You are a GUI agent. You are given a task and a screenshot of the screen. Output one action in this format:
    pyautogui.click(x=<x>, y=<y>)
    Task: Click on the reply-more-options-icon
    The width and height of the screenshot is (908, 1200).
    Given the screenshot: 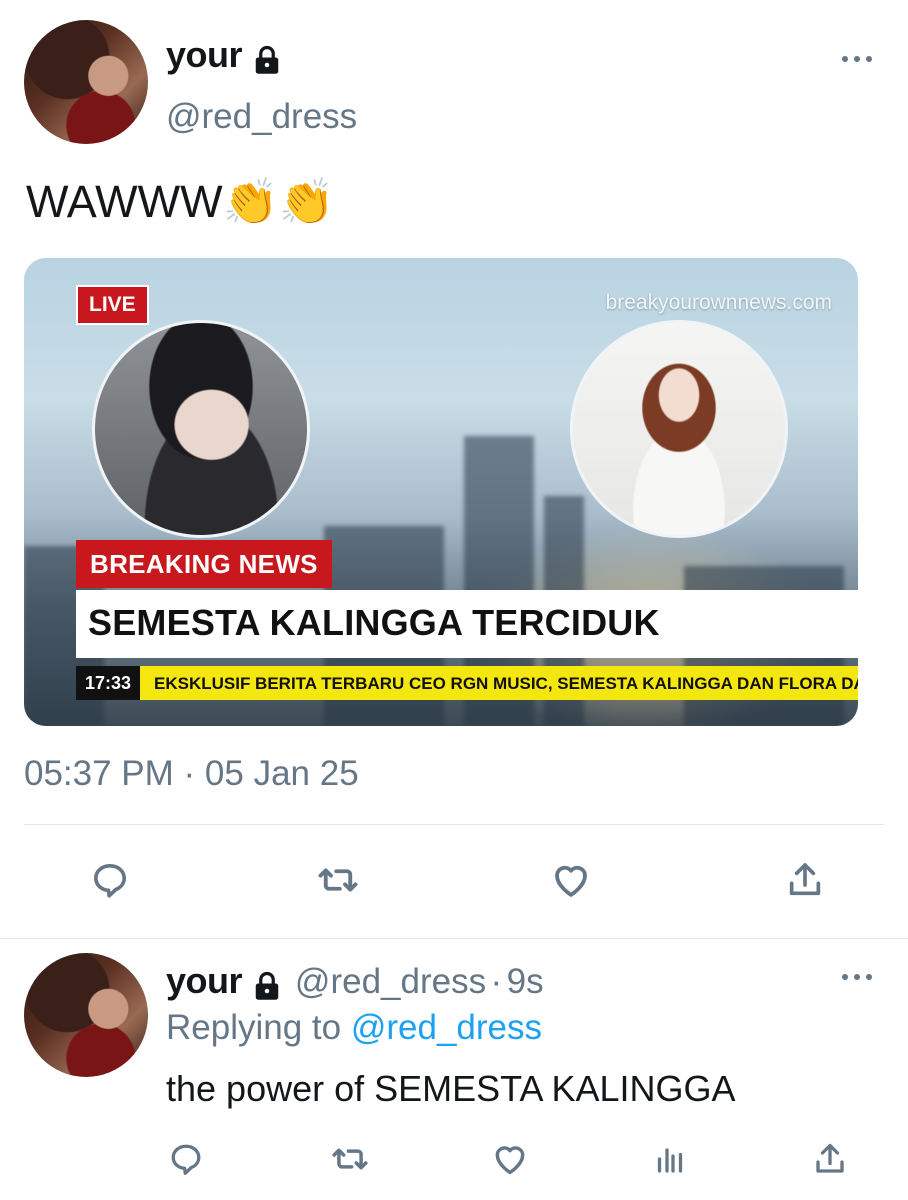 What is the action you would take?
    pyautogui.click(x=857, y=977)
    